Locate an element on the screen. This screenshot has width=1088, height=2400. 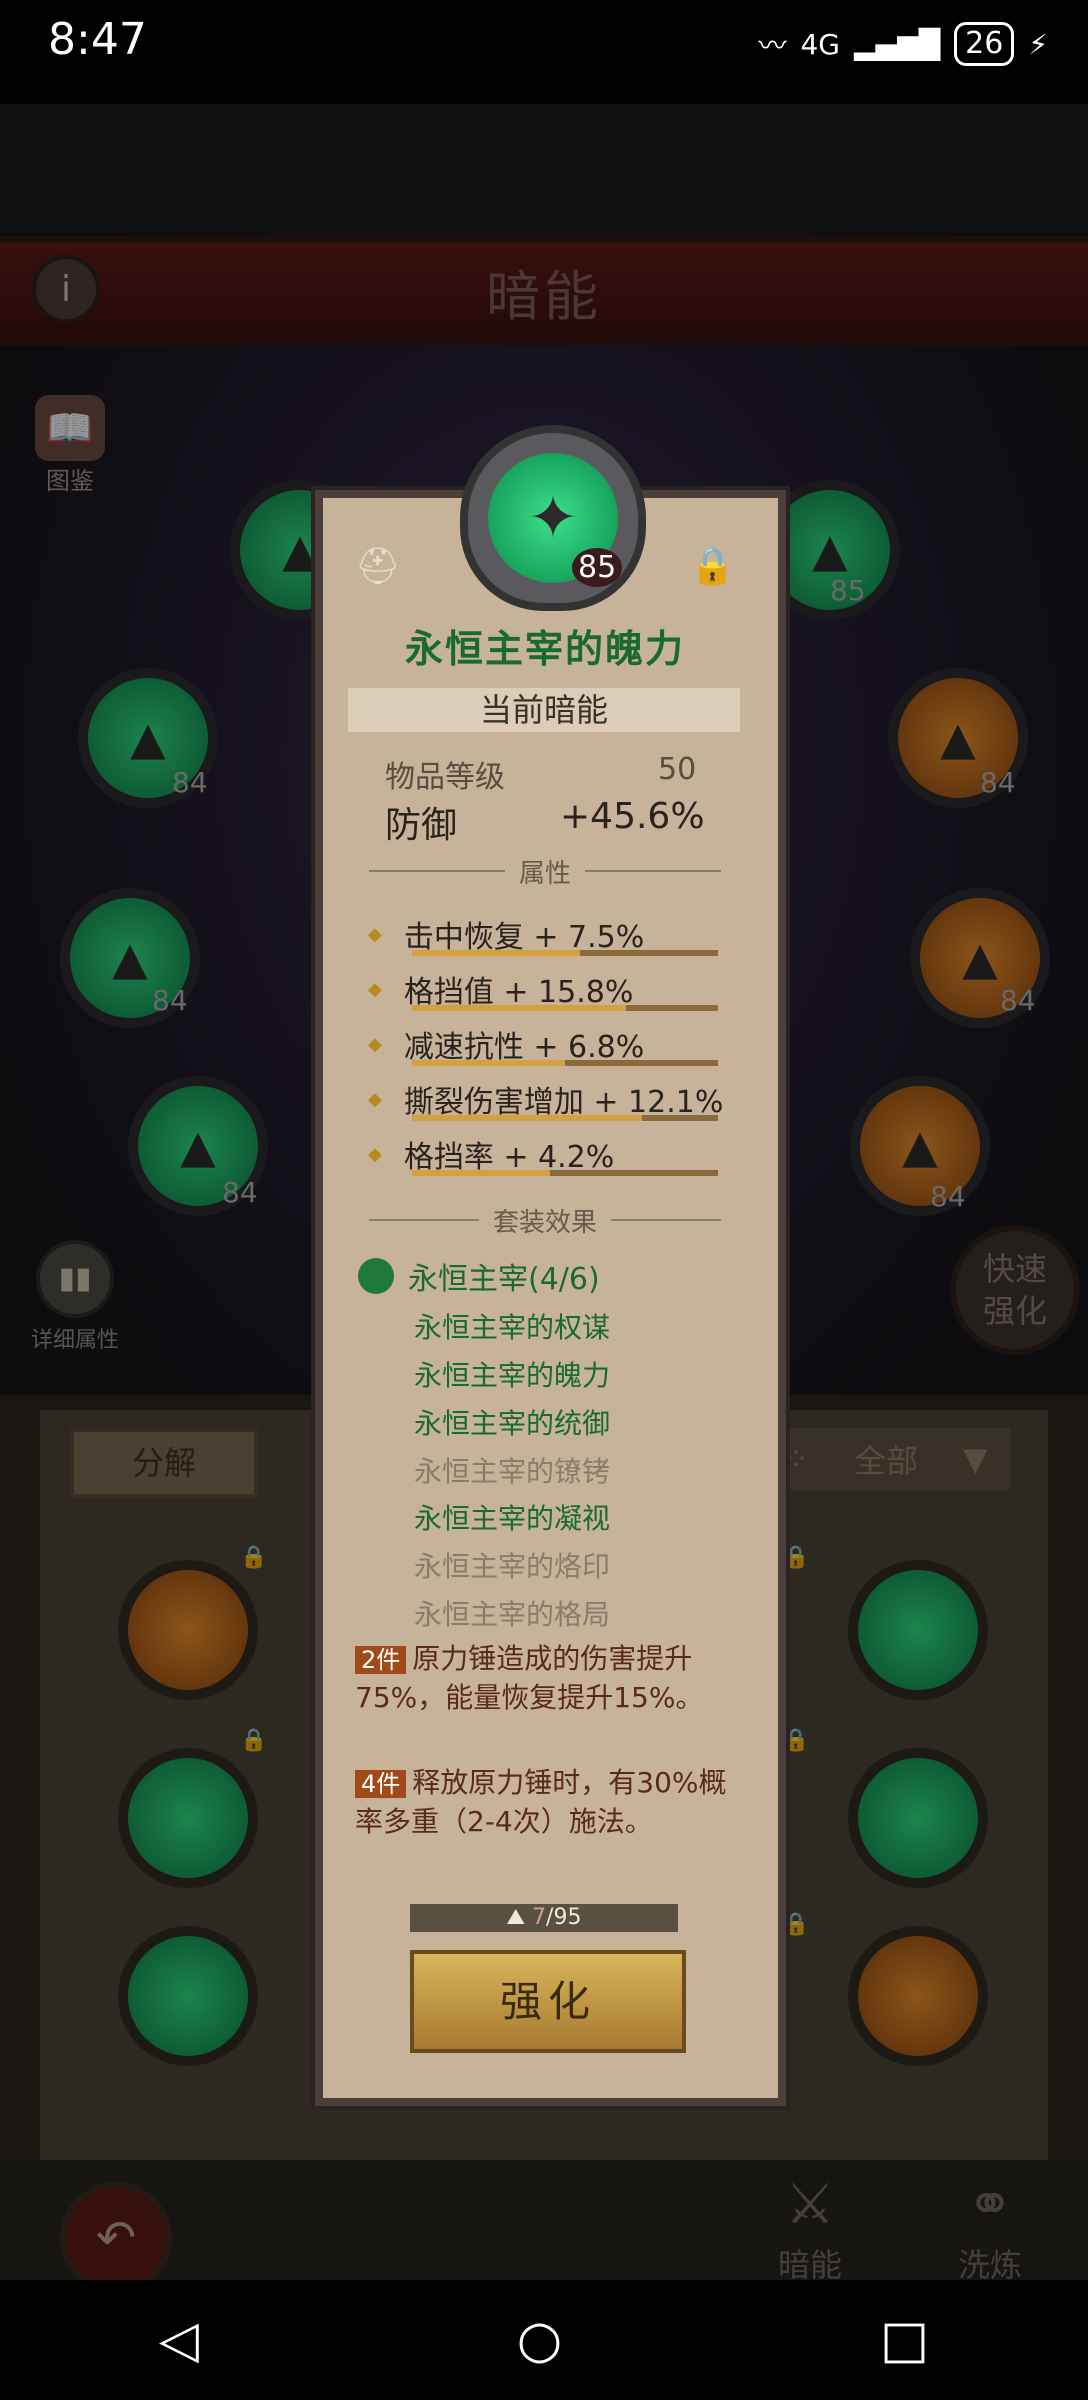
attributes-header: 属性 is located at coordinates (545, 873).